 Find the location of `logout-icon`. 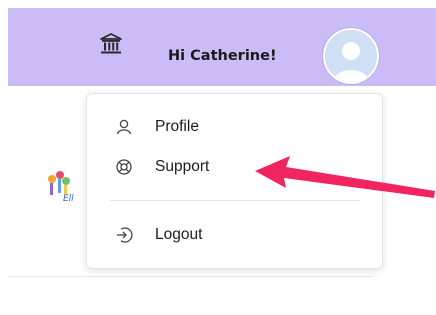

logout-icon is located at coordinates (125, 235).